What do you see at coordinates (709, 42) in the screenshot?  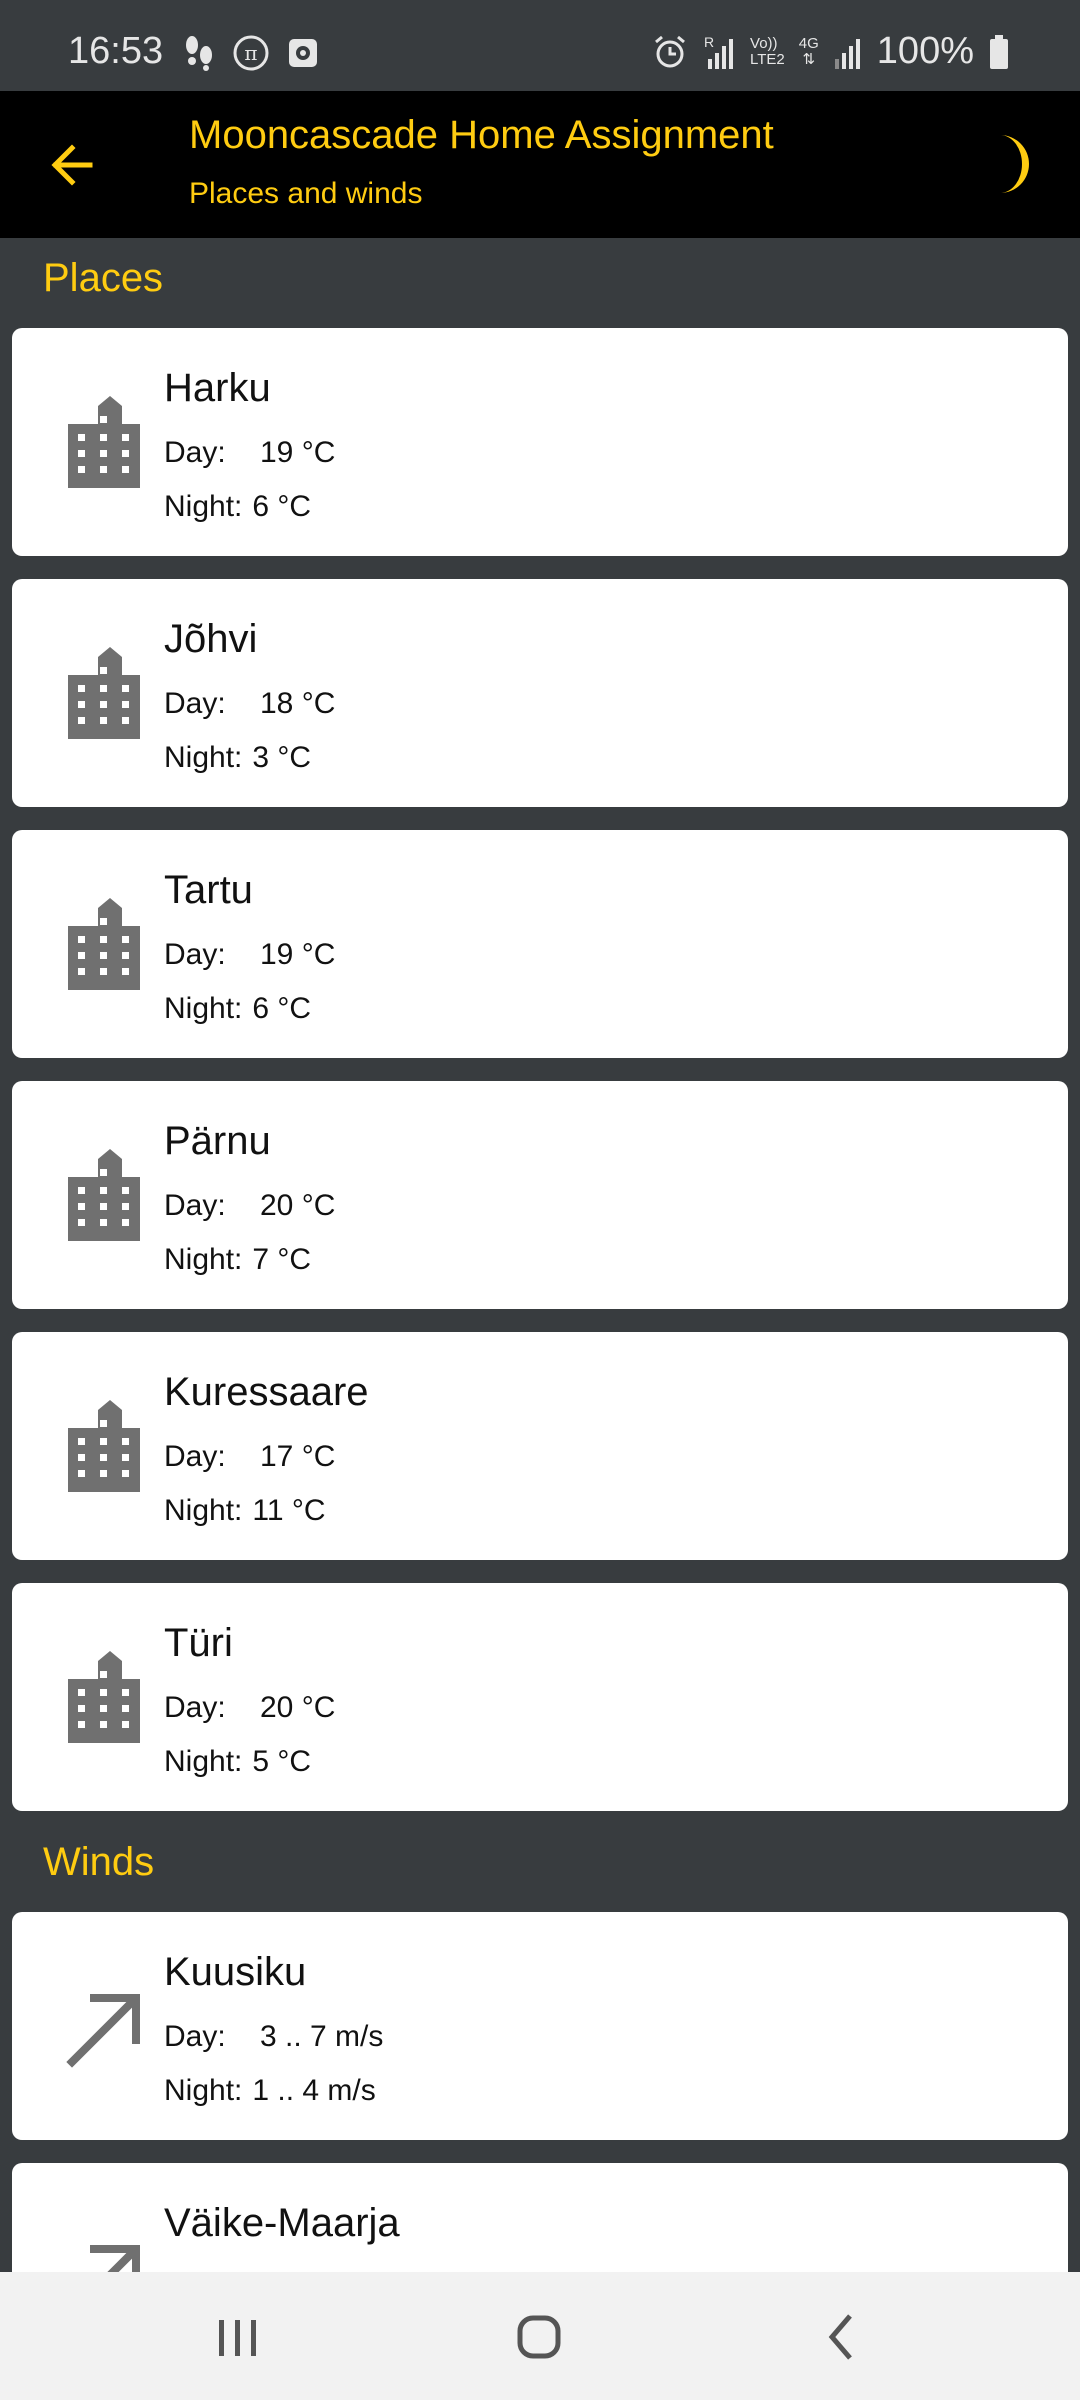 I see `svg-text: R` at bounding box center [709, 42].